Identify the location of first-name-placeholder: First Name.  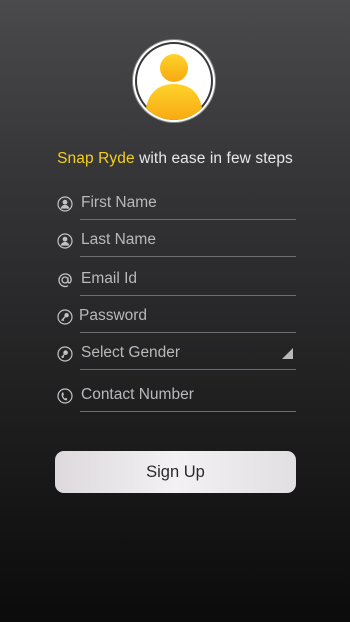
(119, 202).